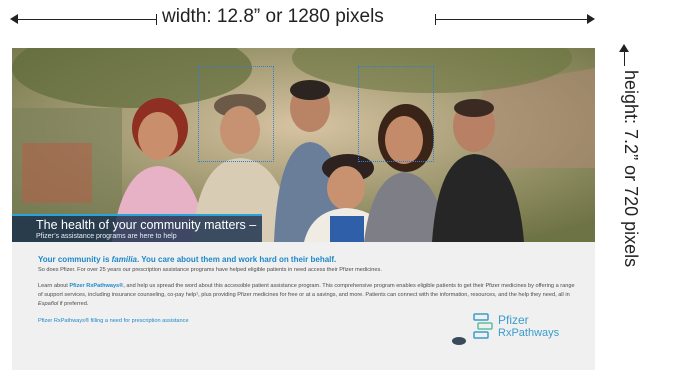  I want to click on width-tick-left, so click(156, 19).